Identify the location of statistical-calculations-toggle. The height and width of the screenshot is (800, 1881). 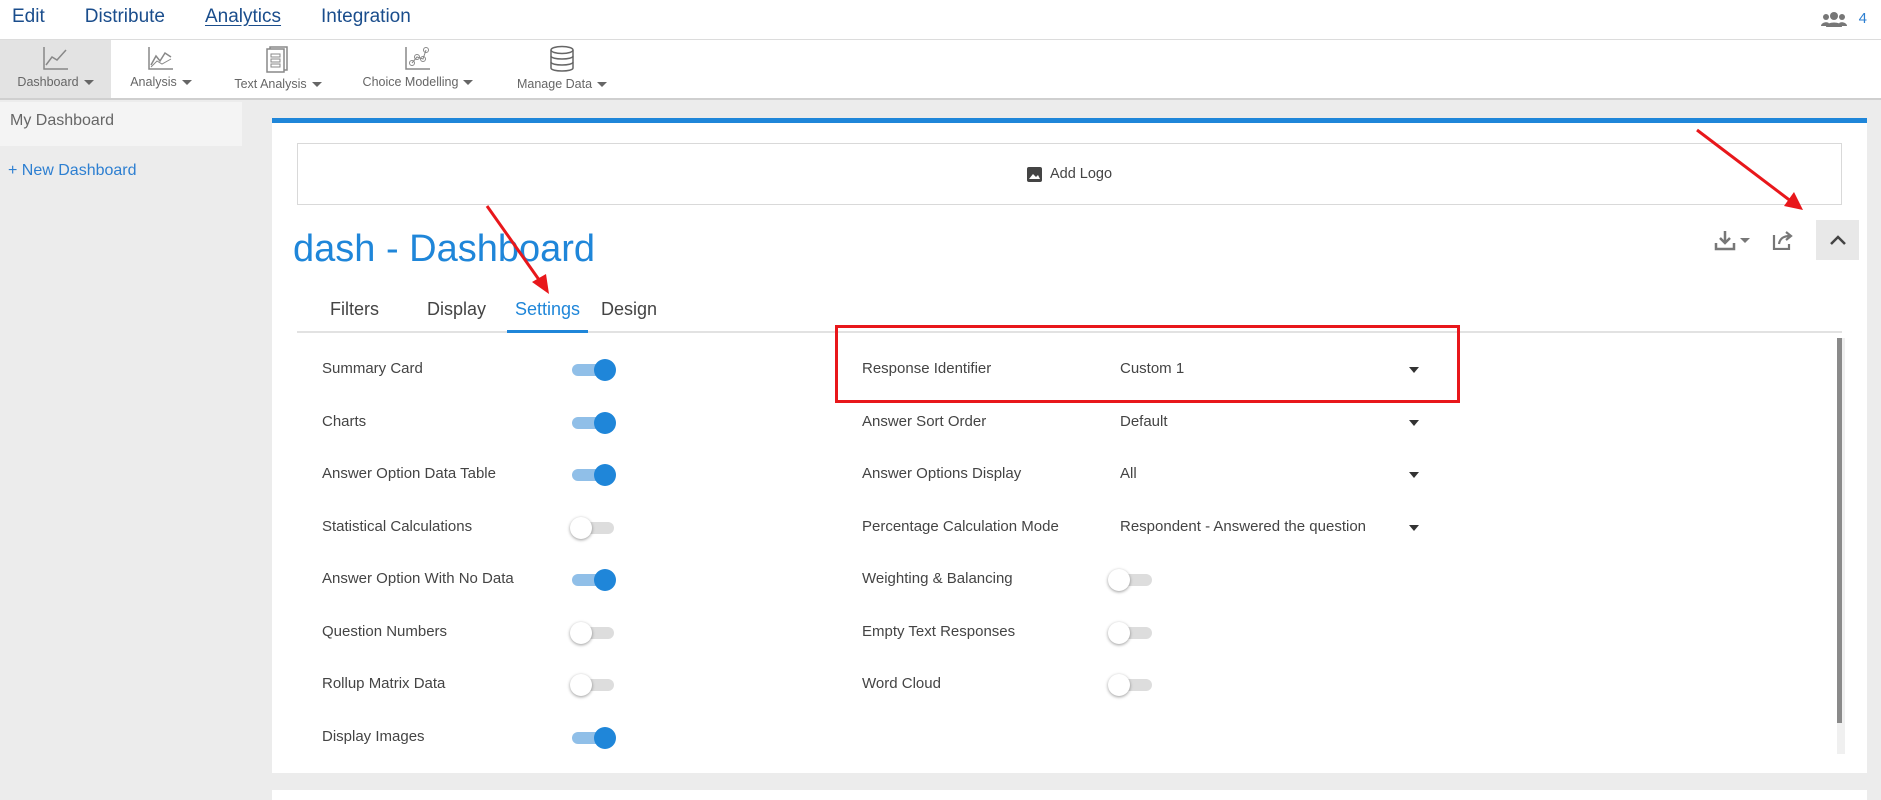
(592, 528).